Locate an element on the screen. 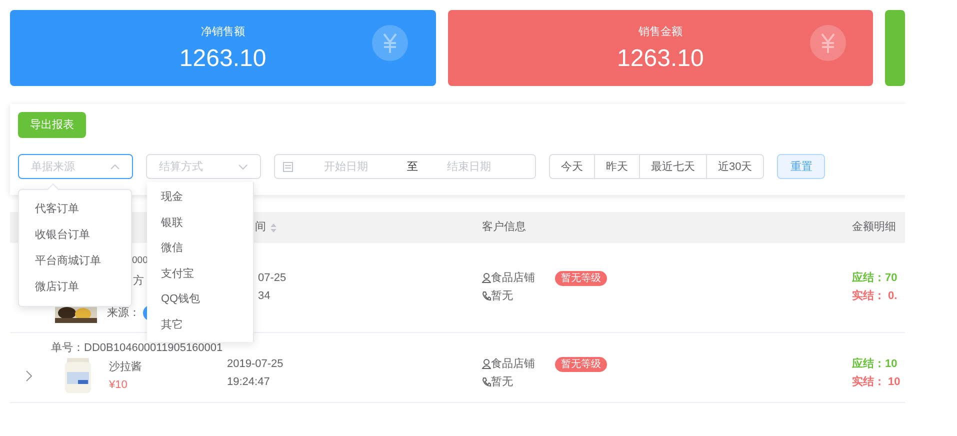  order-time: 19:24:47 is located at coordinates (249, 382).